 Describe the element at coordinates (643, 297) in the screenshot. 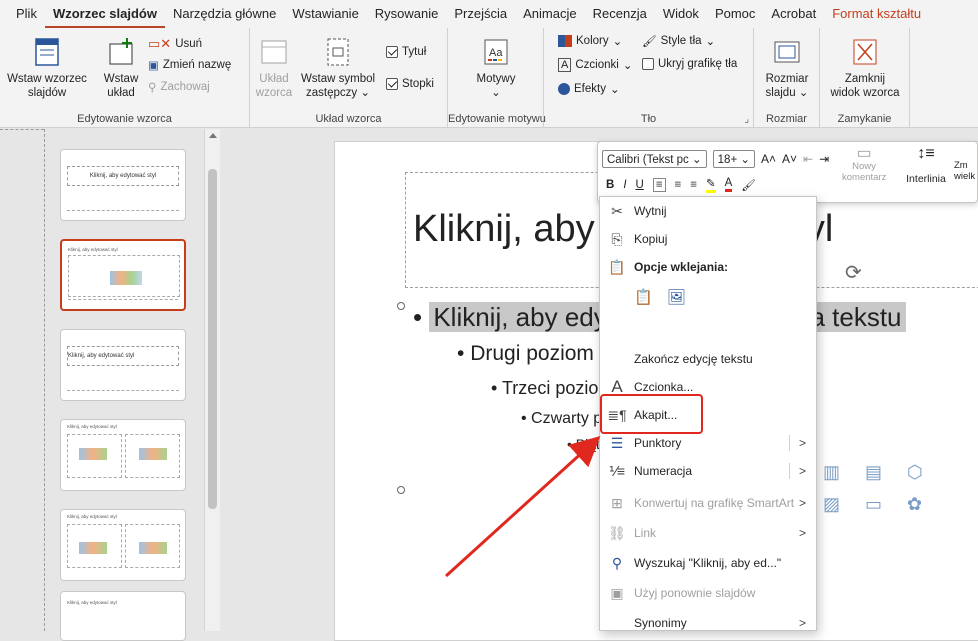

I see `paste-keep-format-icon: 📋` at that location.